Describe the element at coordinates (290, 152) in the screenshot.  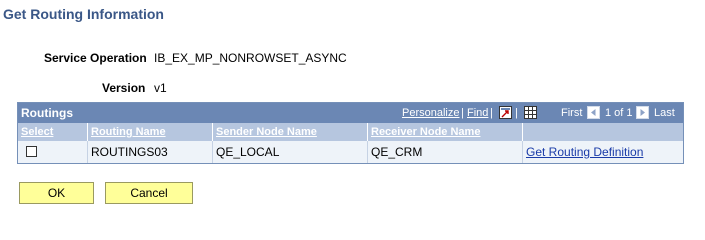
I see `sender-node-cell: QE_LOCAL` at that location.